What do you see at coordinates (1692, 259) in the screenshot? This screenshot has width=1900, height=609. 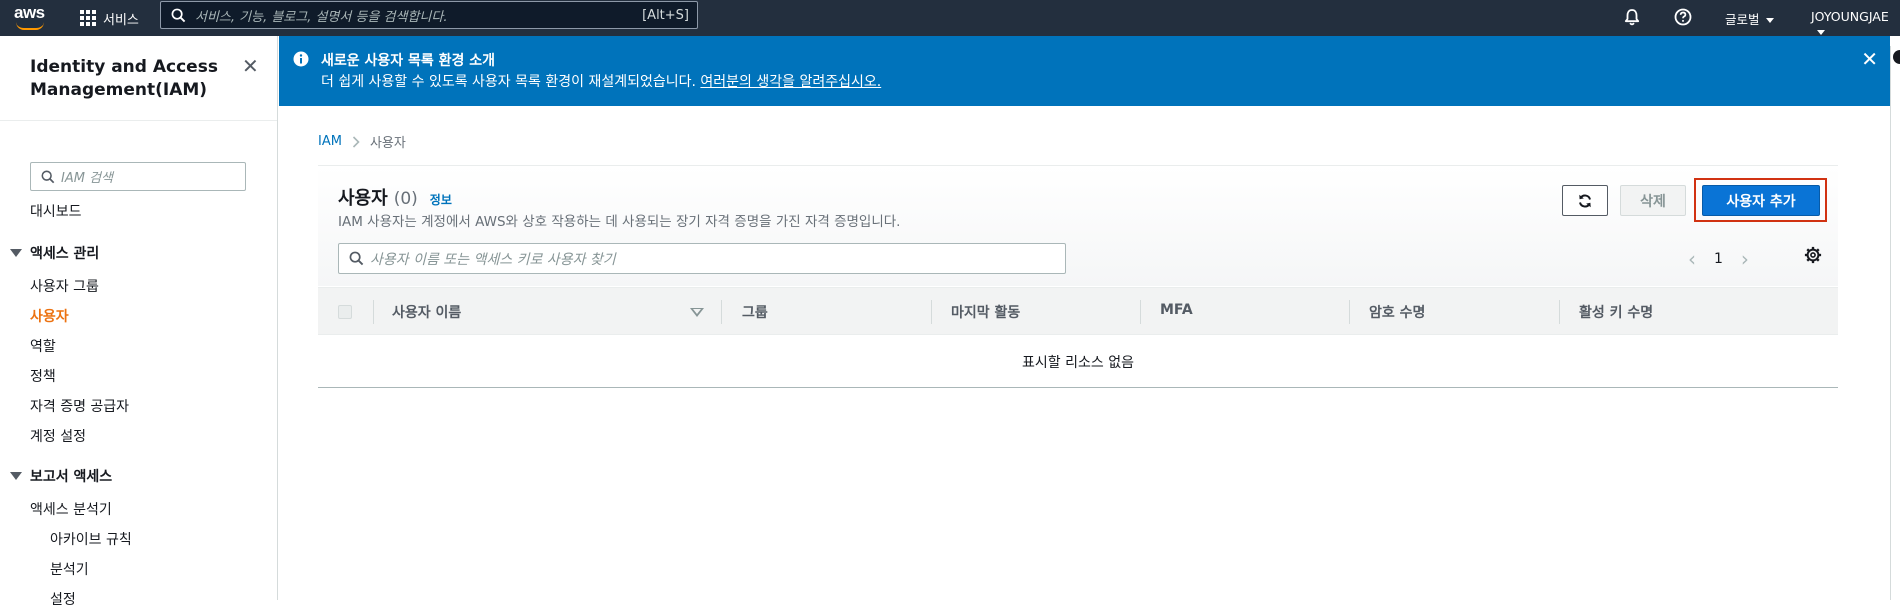 I see `chevron-left-icon: ‹` at bounding box center [1692, 259].